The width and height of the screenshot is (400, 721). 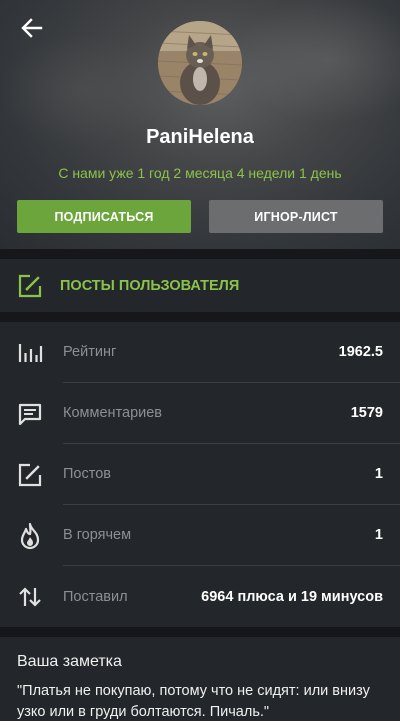 I want to click on stat-label-hot: В горячем, so click(x=97, y=535).